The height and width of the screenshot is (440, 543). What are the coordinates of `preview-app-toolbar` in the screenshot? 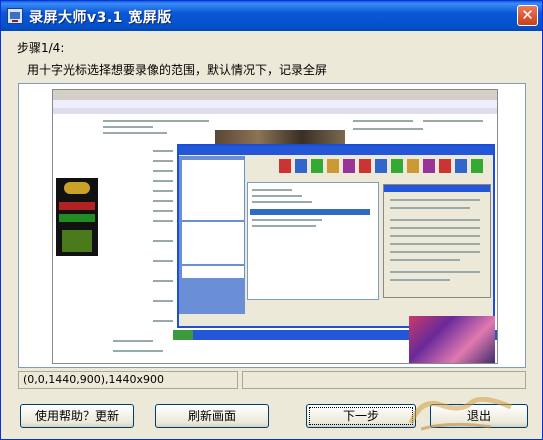 It's located at (384, 167).